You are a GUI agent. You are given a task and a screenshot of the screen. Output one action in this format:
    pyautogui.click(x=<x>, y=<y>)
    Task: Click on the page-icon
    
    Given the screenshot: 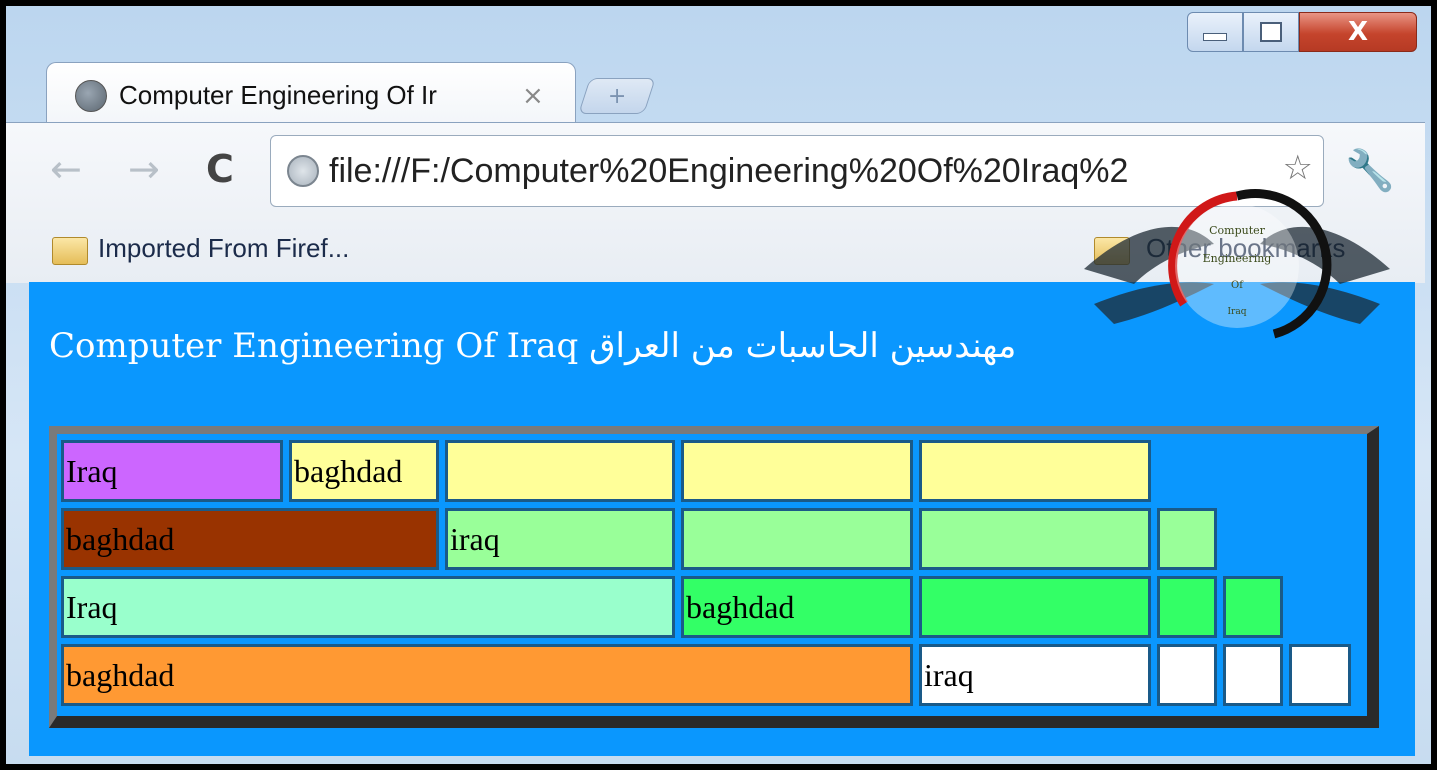 What is the action you would take?
    pyautogui.click(x=303, y=171)
    